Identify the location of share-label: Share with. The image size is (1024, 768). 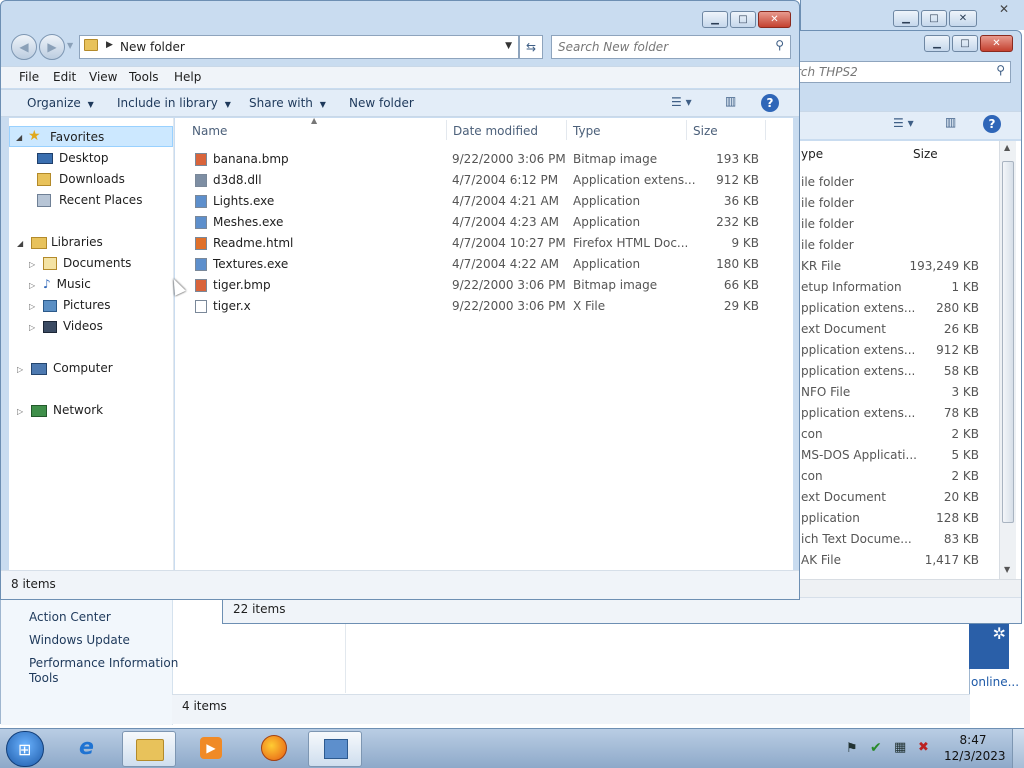
(281, 103).